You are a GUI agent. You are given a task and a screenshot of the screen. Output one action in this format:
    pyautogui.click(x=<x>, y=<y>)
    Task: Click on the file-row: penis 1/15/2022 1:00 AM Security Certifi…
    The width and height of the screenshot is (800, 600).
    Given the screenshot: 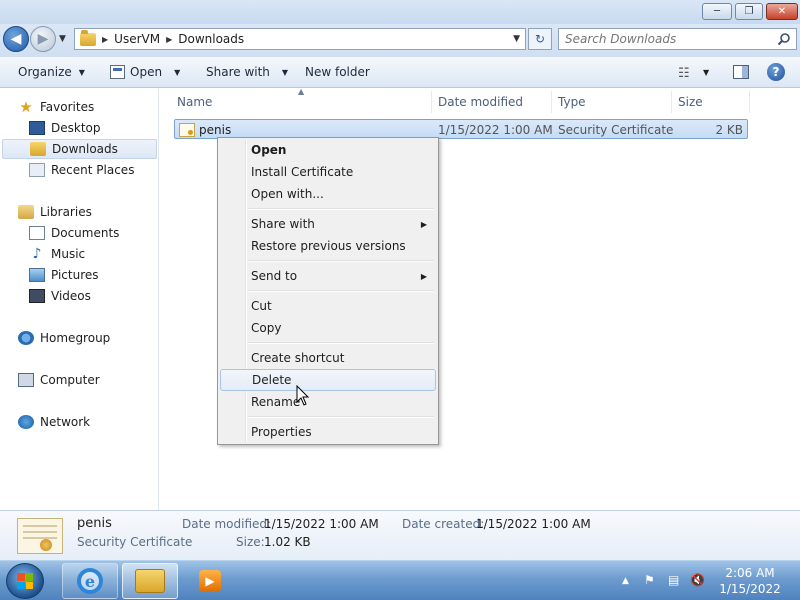 What is the action you would take?
    pyautogui.click(x=461, y=129)
    